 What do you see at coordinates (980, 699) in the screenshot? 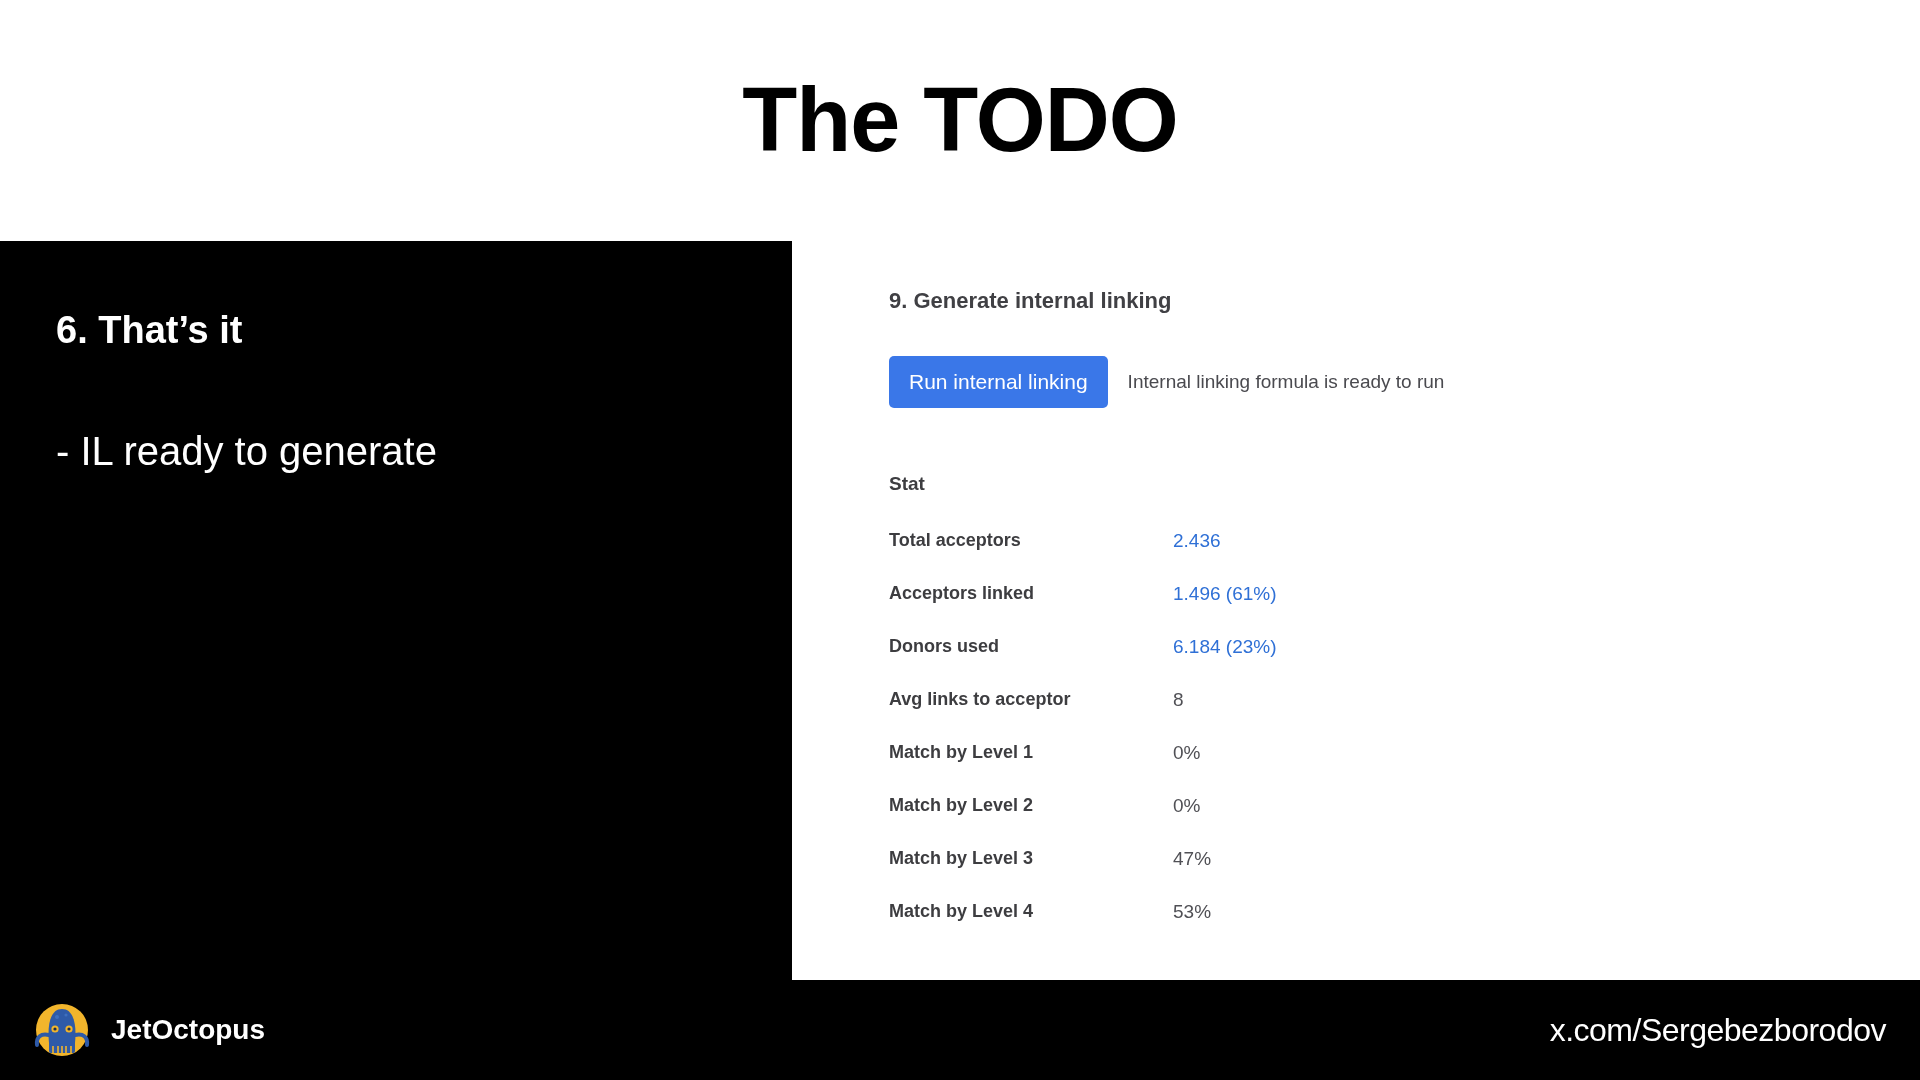
I see `stat-label: Avg links to acceptor` at bounding box center [980, 699].